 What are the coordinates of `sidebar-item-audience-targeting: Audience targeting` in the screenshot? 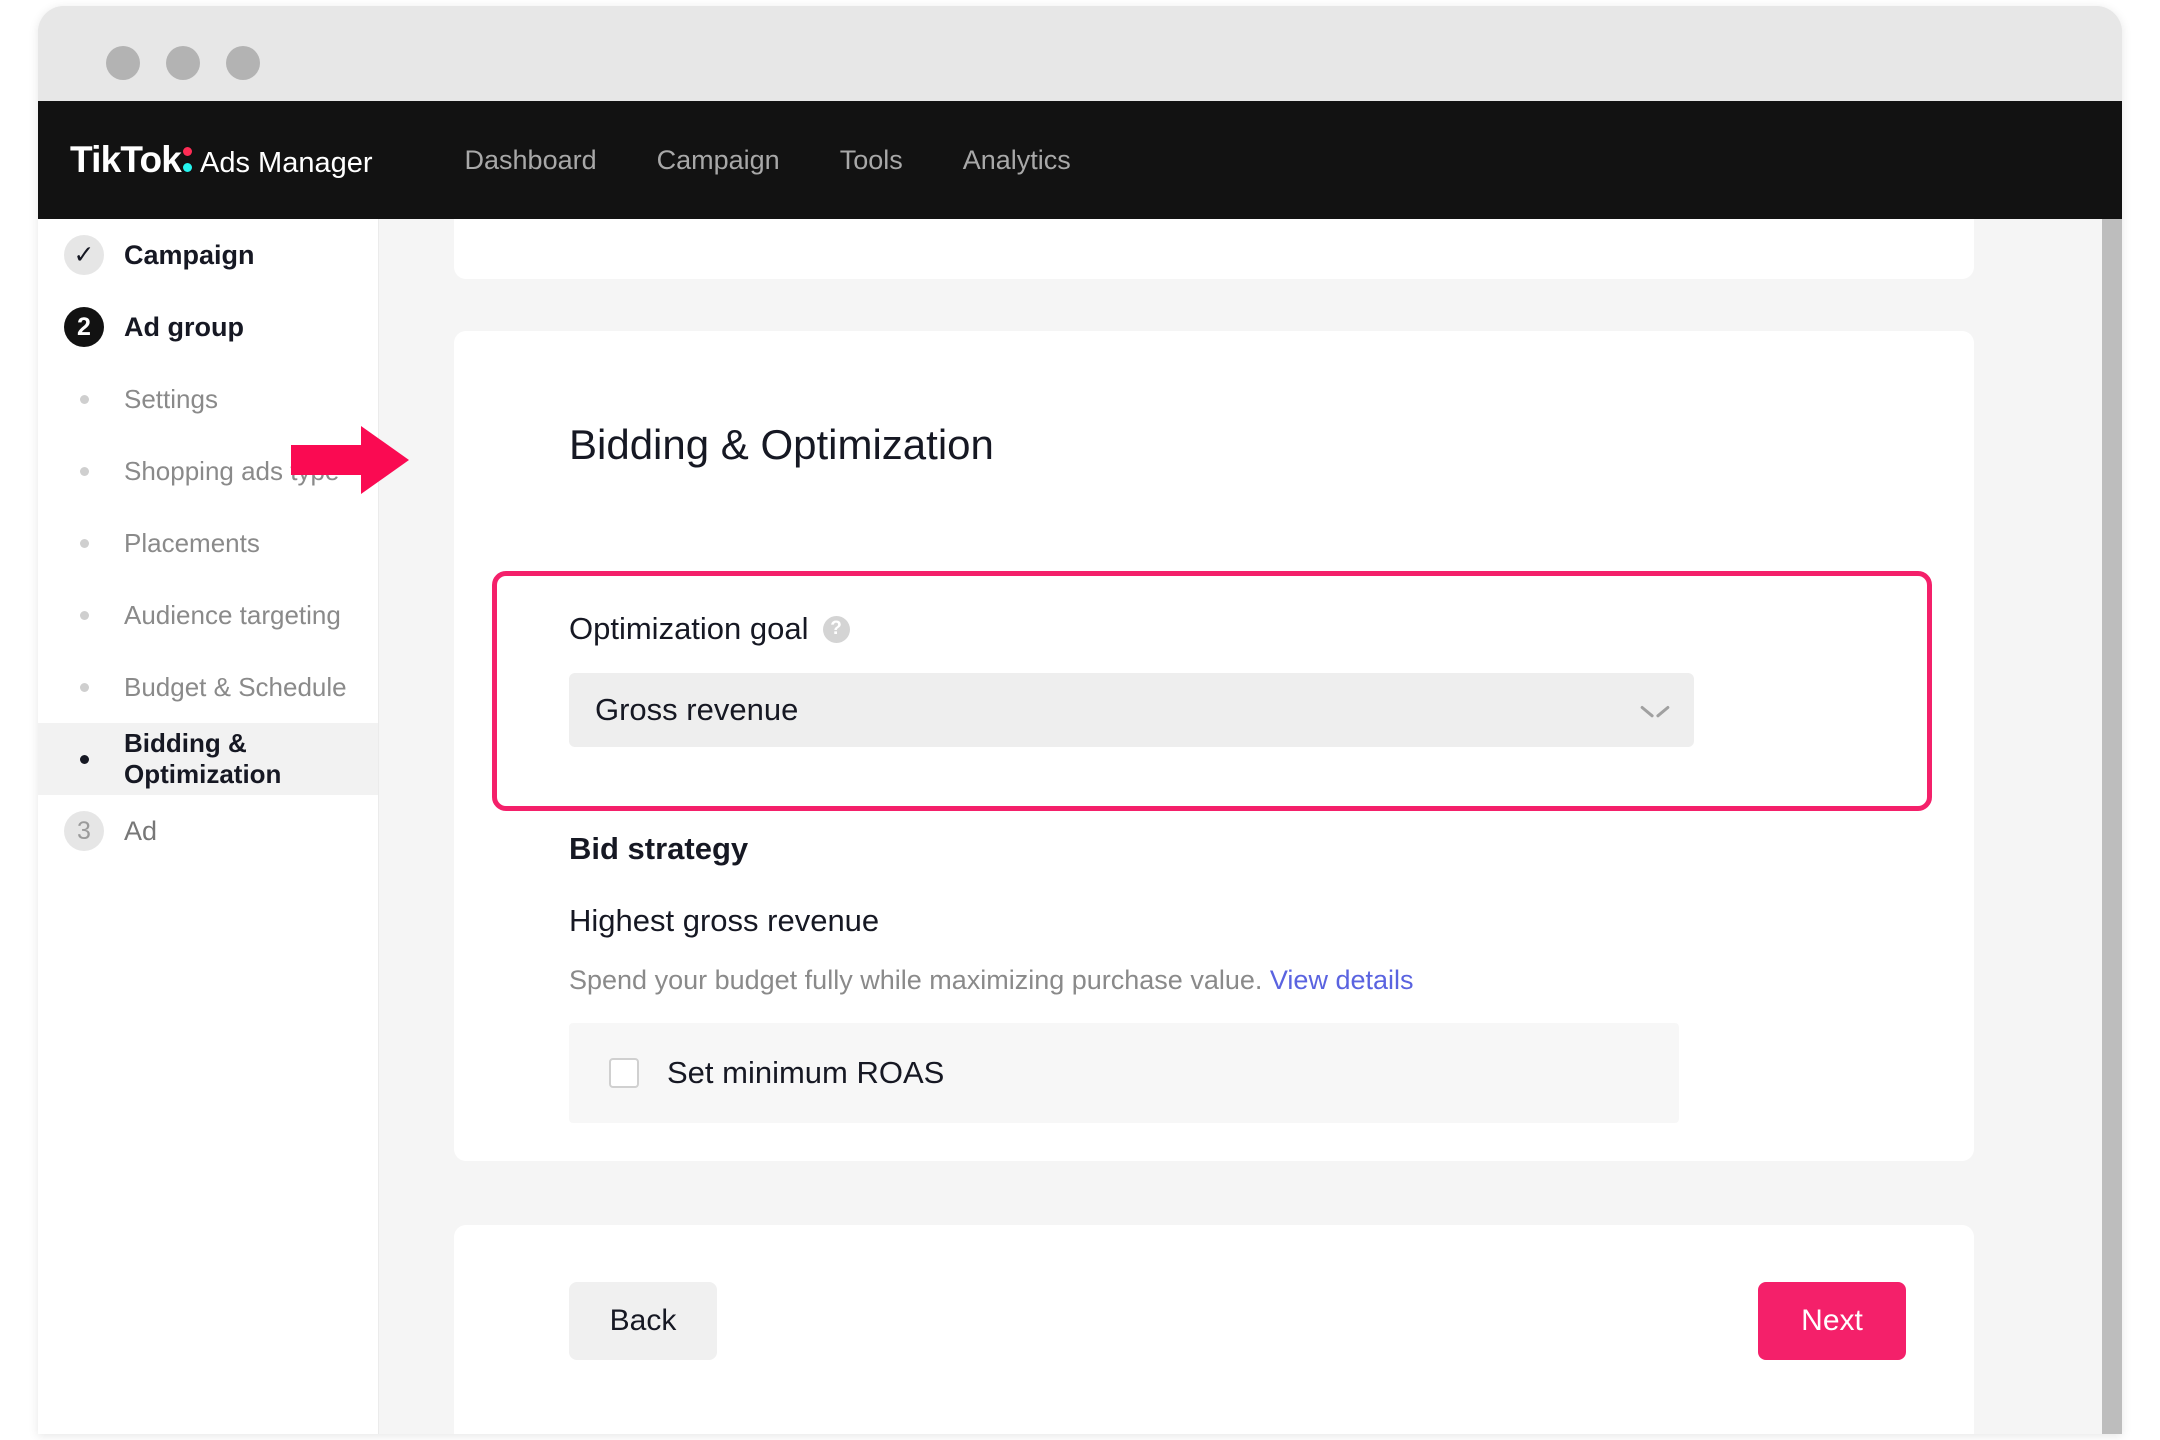 It's located at (208, 615).